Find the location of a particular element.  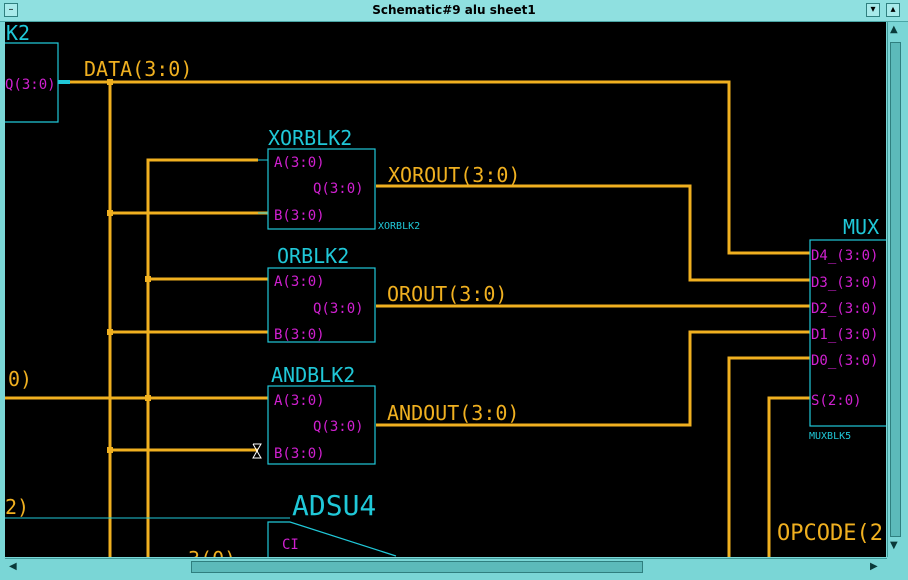

xor-pin-b: B(3:0) is located at coordinates (299, 216).